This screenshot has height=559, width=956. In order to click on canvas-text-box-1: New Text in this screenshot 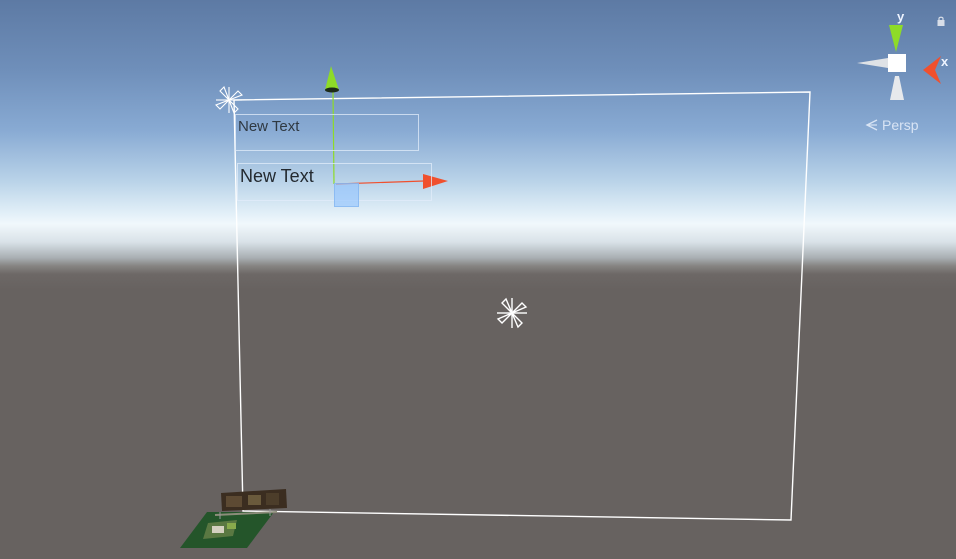, I will do `click(327, 132)`.